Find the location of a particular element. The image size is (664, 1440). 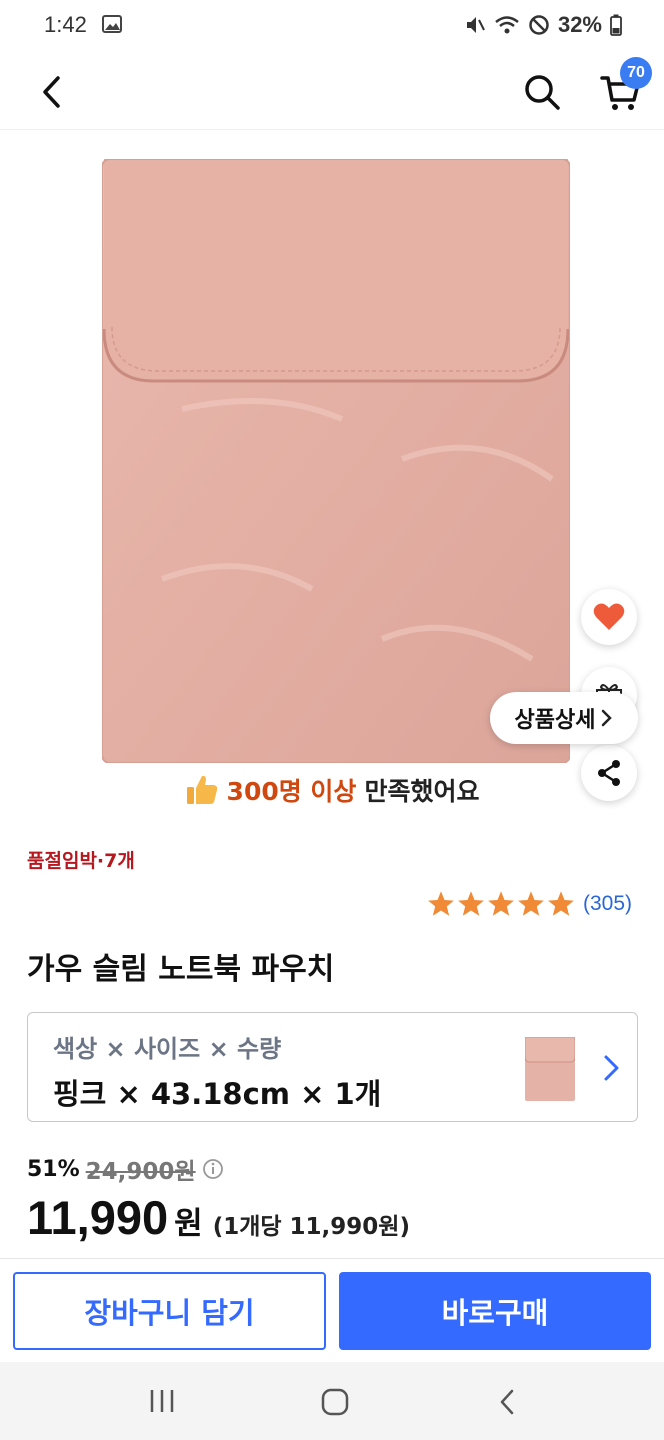

discount-rate: 51% is located at coordinates (53, 1169).